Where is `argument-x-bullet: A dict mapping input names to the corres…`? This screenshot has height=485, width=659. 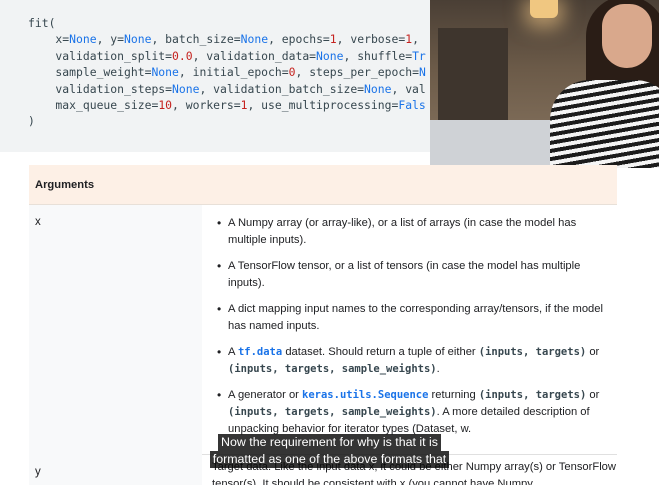 argument-x-bullet: A dict mapping input names to the corres… is located at coordinates (414, 318).